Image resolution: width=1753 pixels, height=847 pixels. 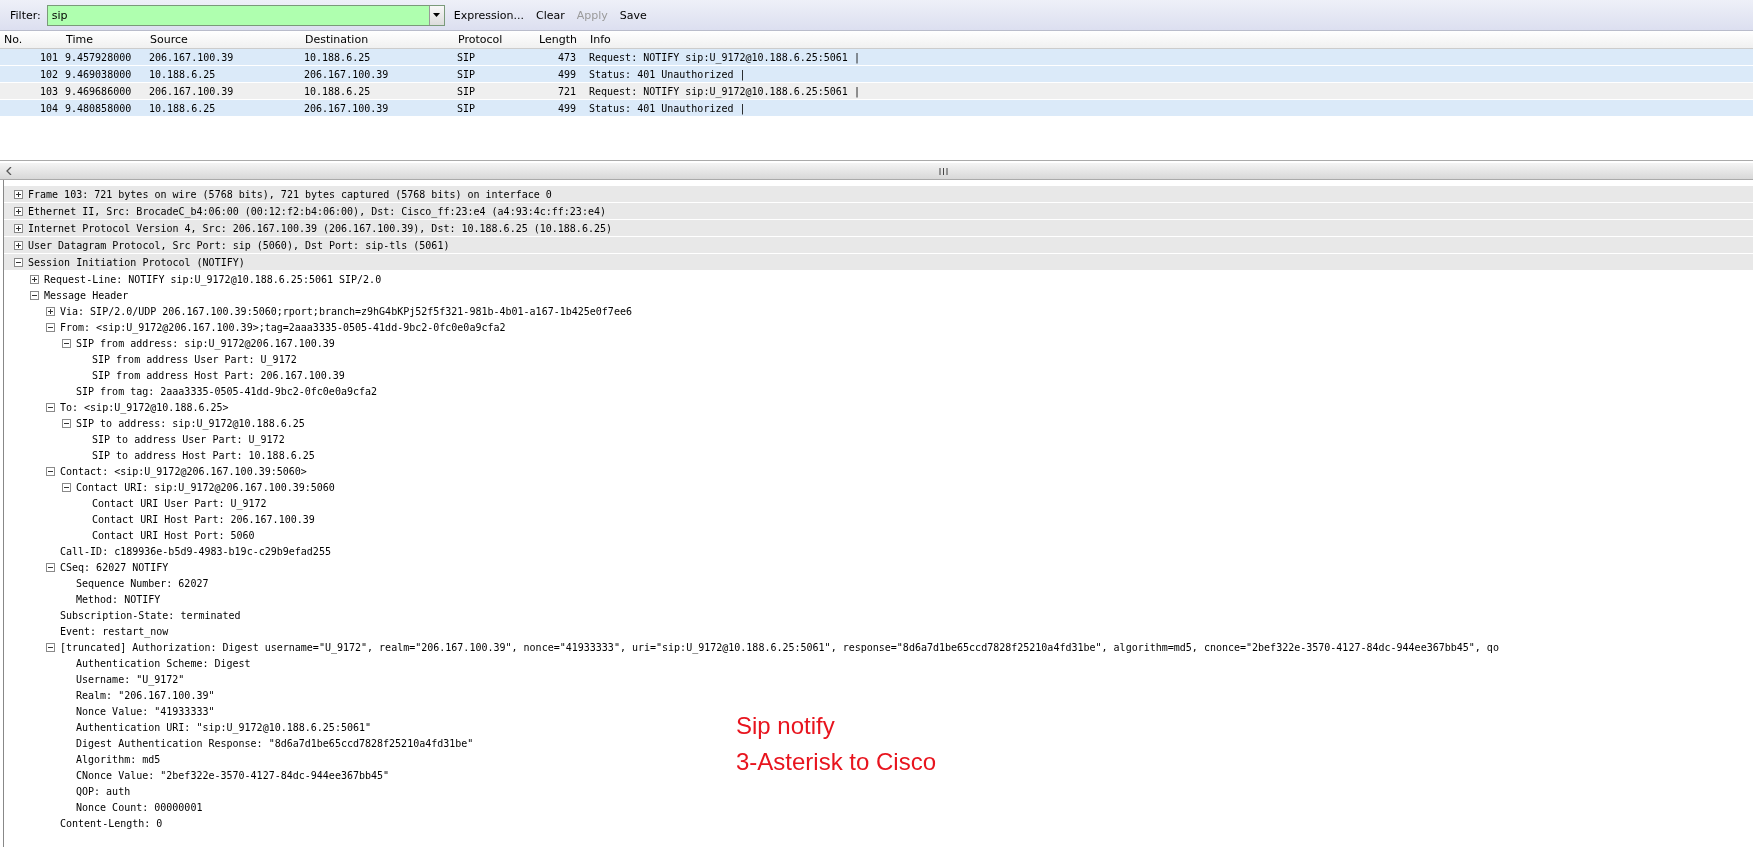 I want to click on tree-item: Algorithm: md5, so click(x=118, y=759).